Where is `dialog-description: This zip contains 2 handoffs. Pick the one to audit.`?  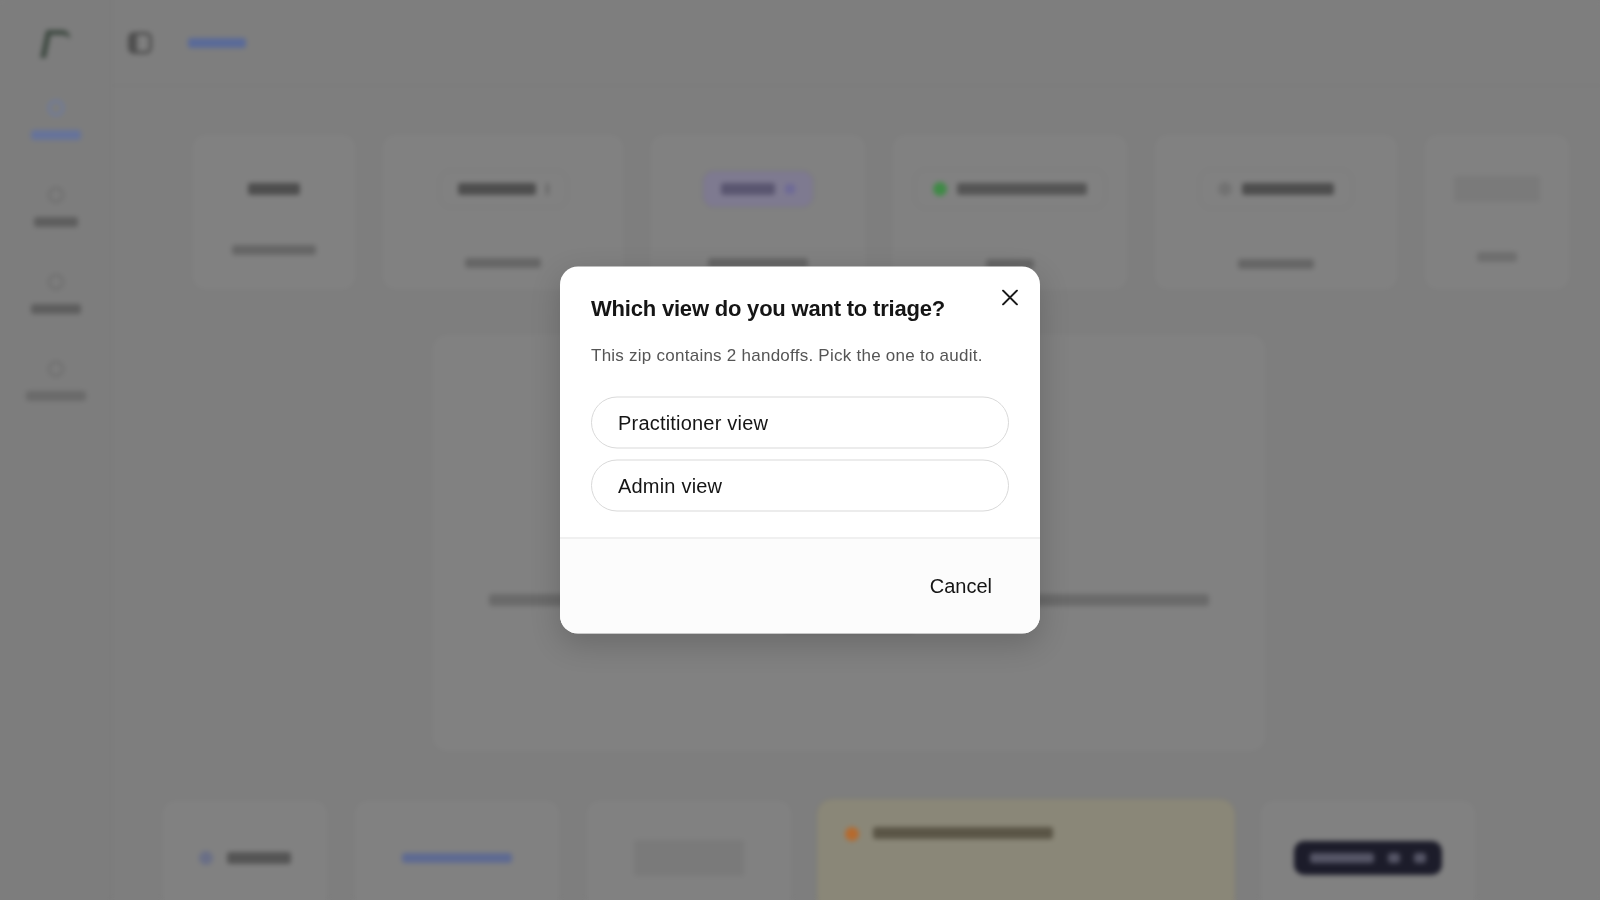 dialog-description: This zip contains 2 handoffs. Pick the one to audit. is located at coordinates (787, 355).